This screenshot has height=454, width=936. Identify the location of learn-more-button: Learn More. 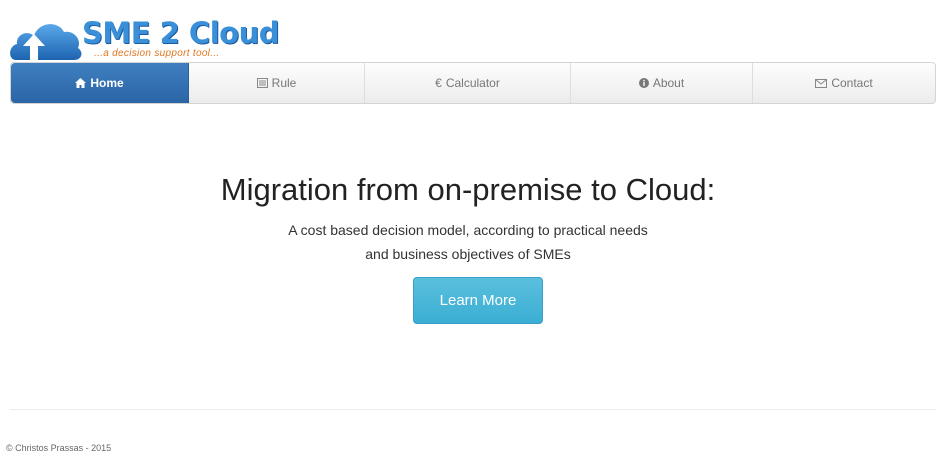
(478, 300).